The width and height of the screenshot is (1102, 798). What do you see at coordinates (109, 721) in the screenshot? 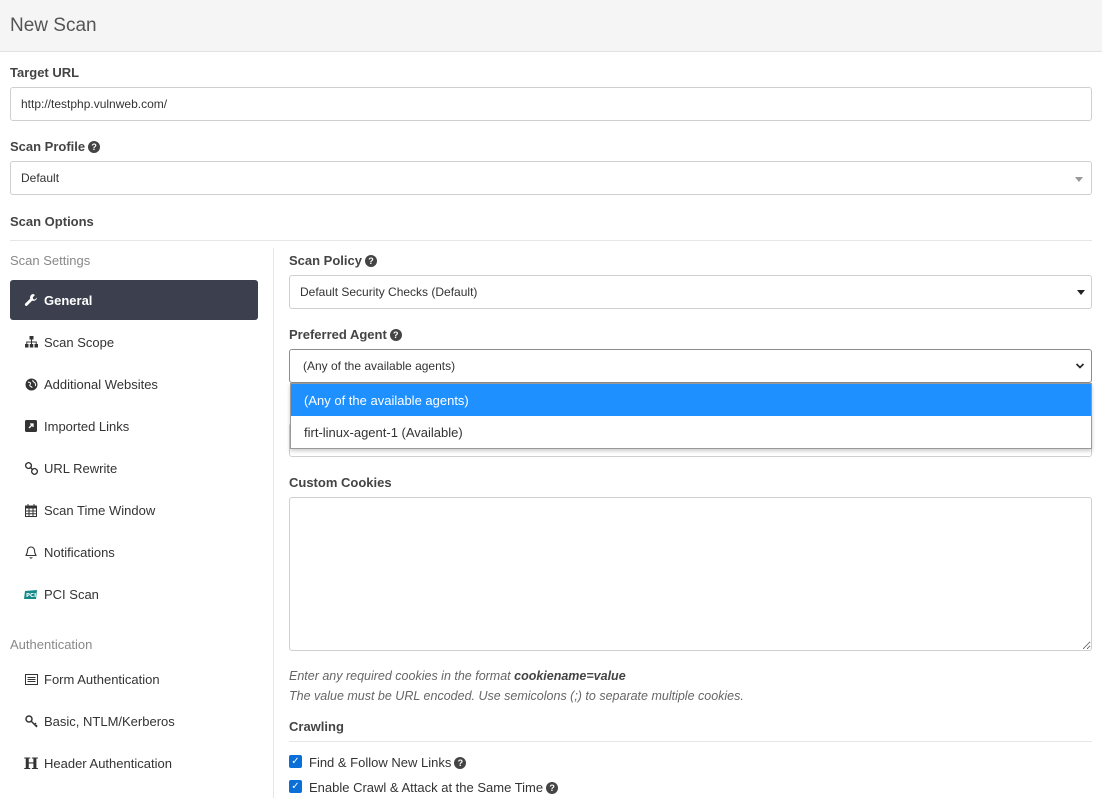
I see `sidebar-item-label: Basic, NTLM/Kerberos` at bounding box center [109, 721].